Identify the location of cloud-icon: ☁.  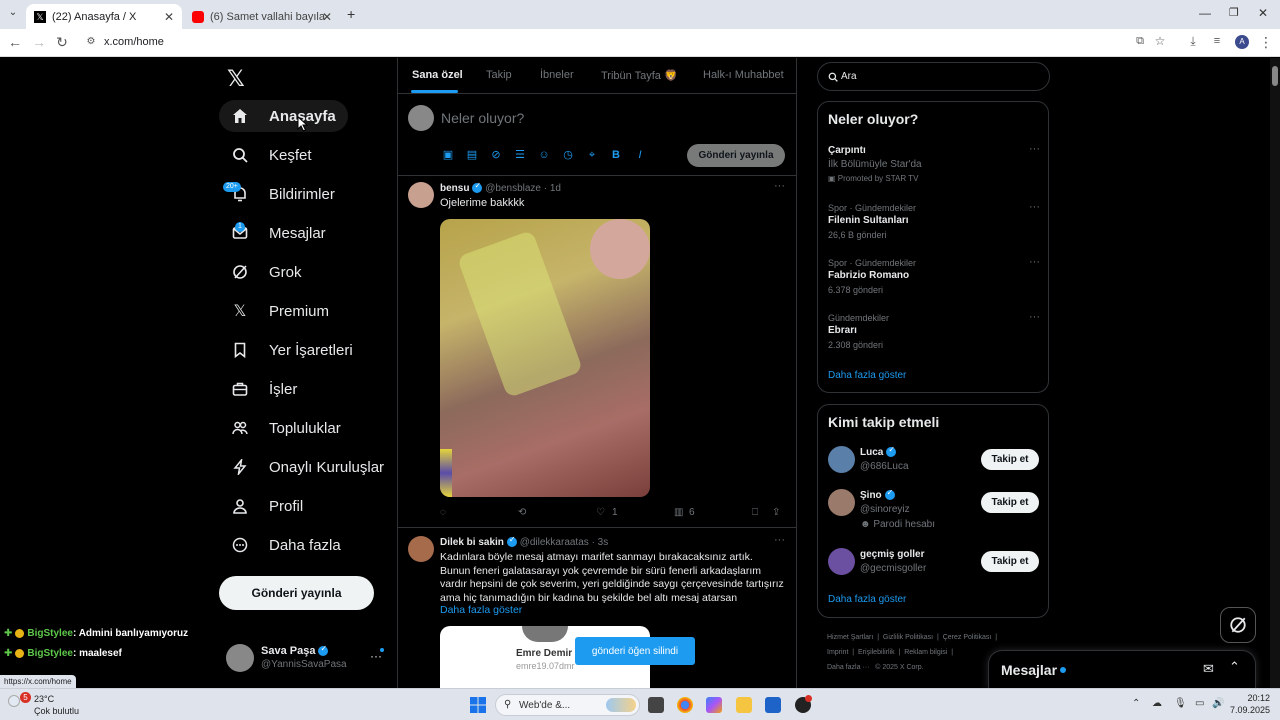
(1157, 703).